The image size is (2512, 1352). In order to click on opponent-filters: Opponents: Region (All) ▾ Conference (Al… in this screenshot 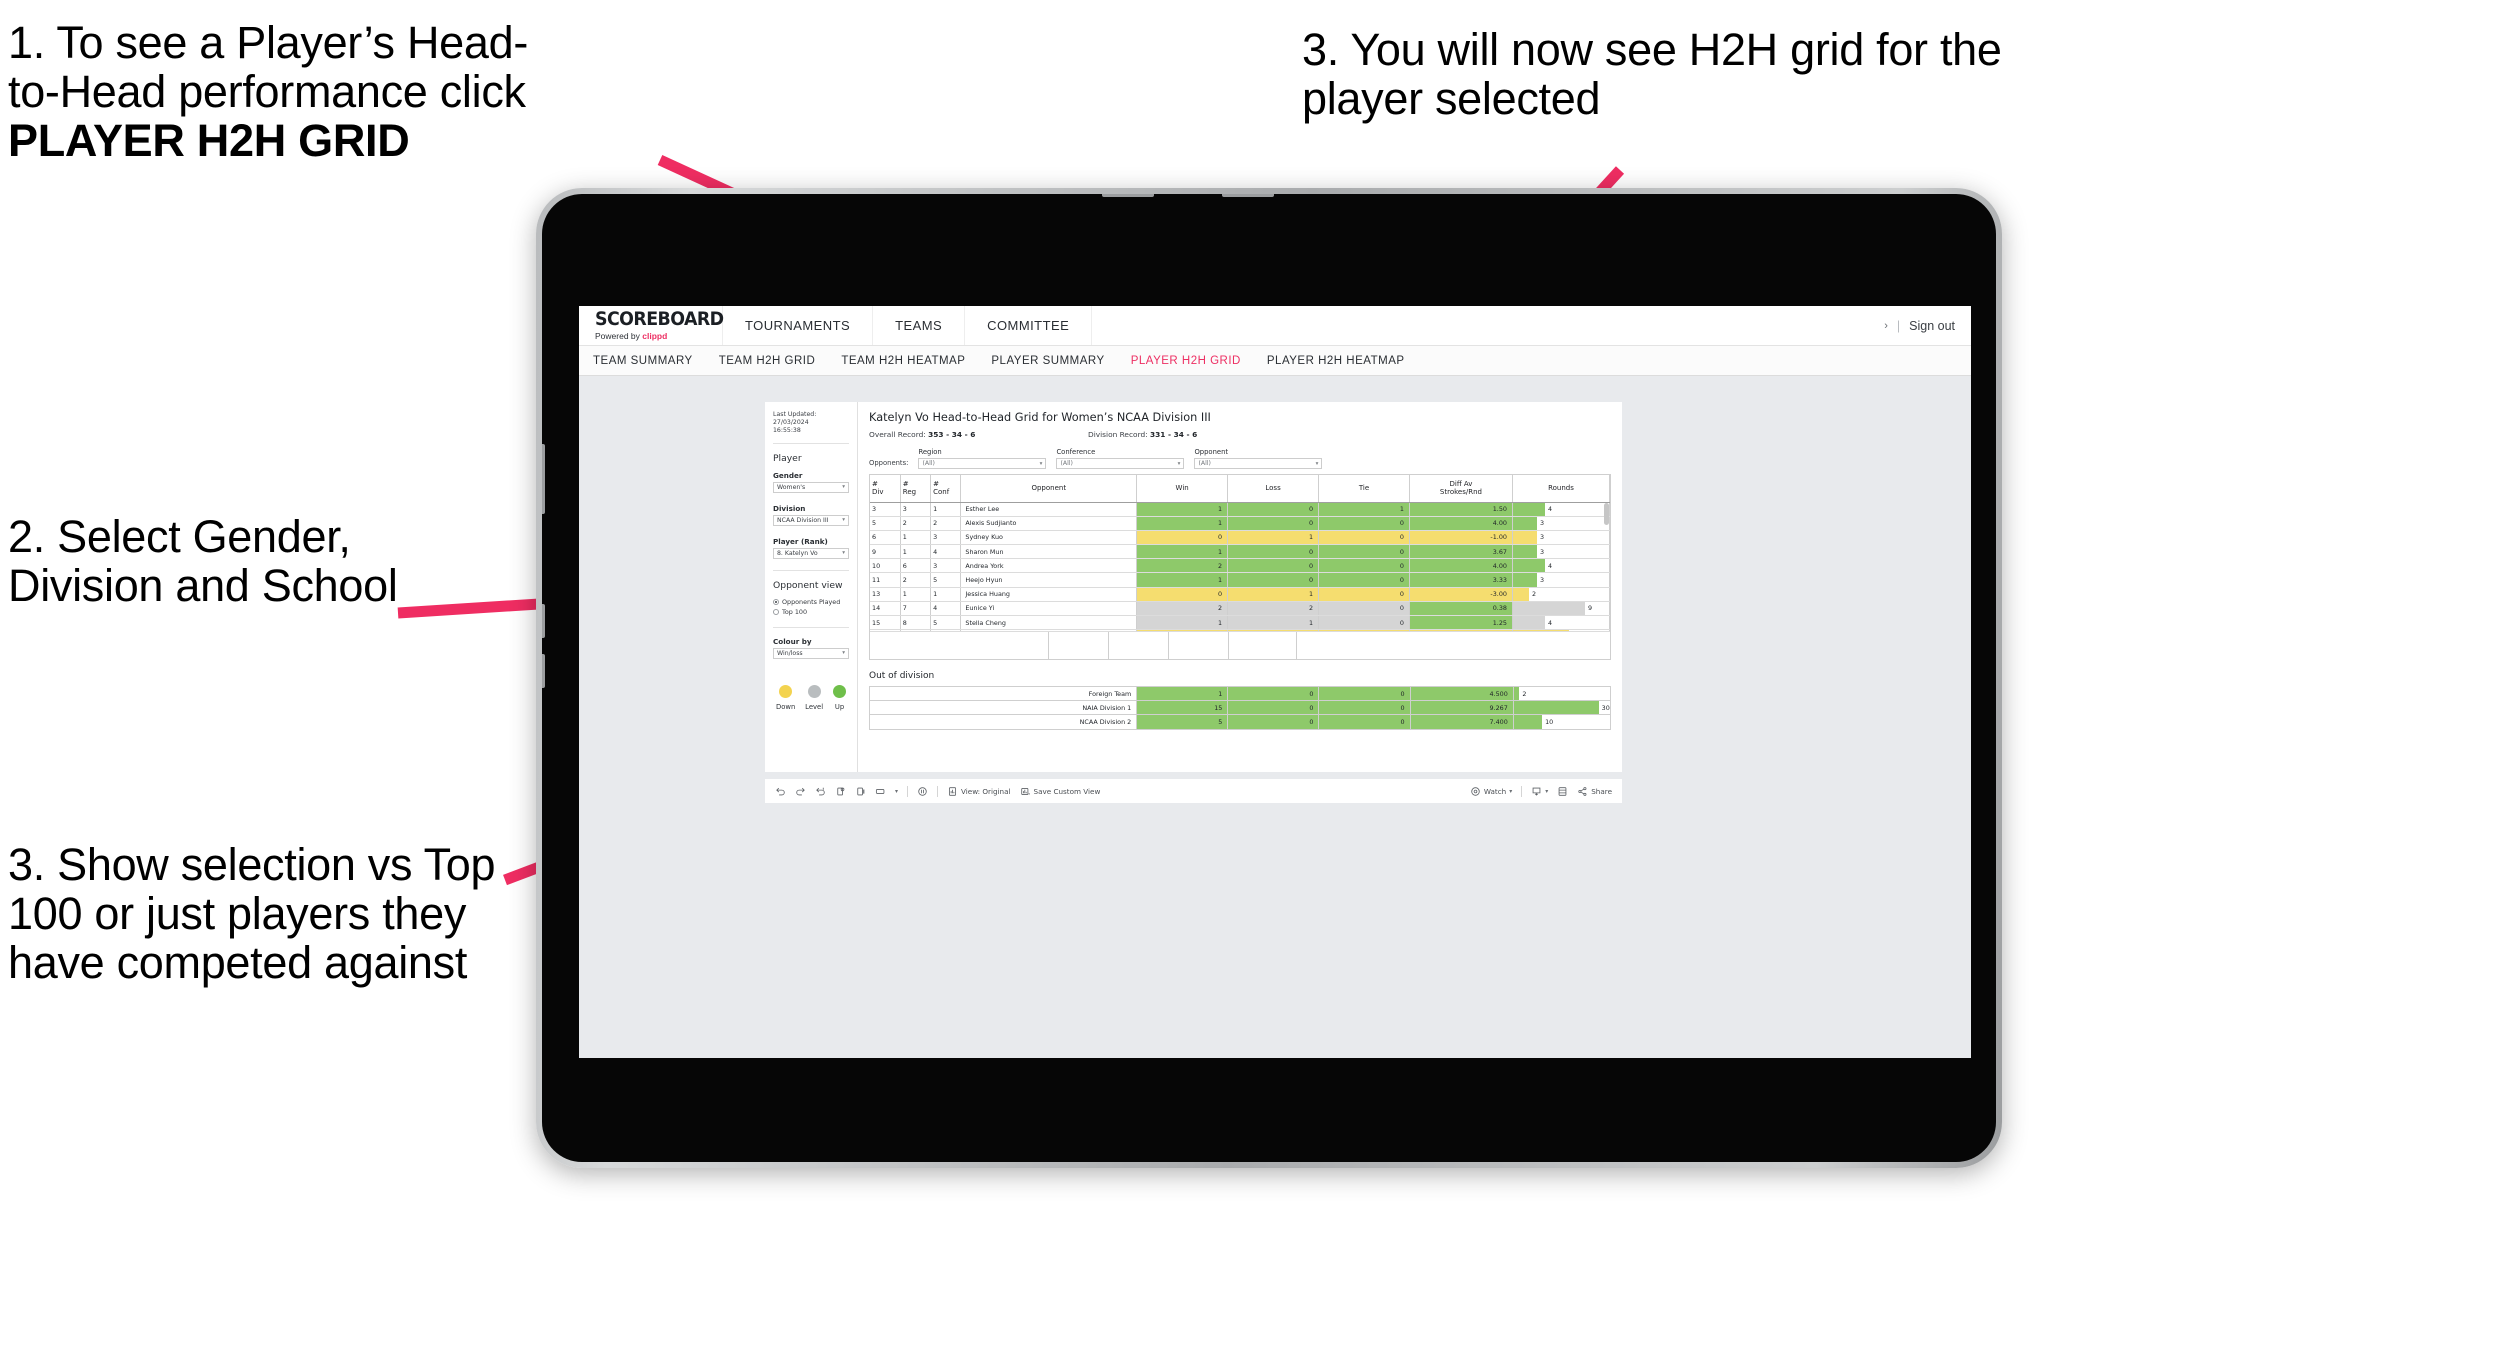, I will do `click(1240, 458)`.